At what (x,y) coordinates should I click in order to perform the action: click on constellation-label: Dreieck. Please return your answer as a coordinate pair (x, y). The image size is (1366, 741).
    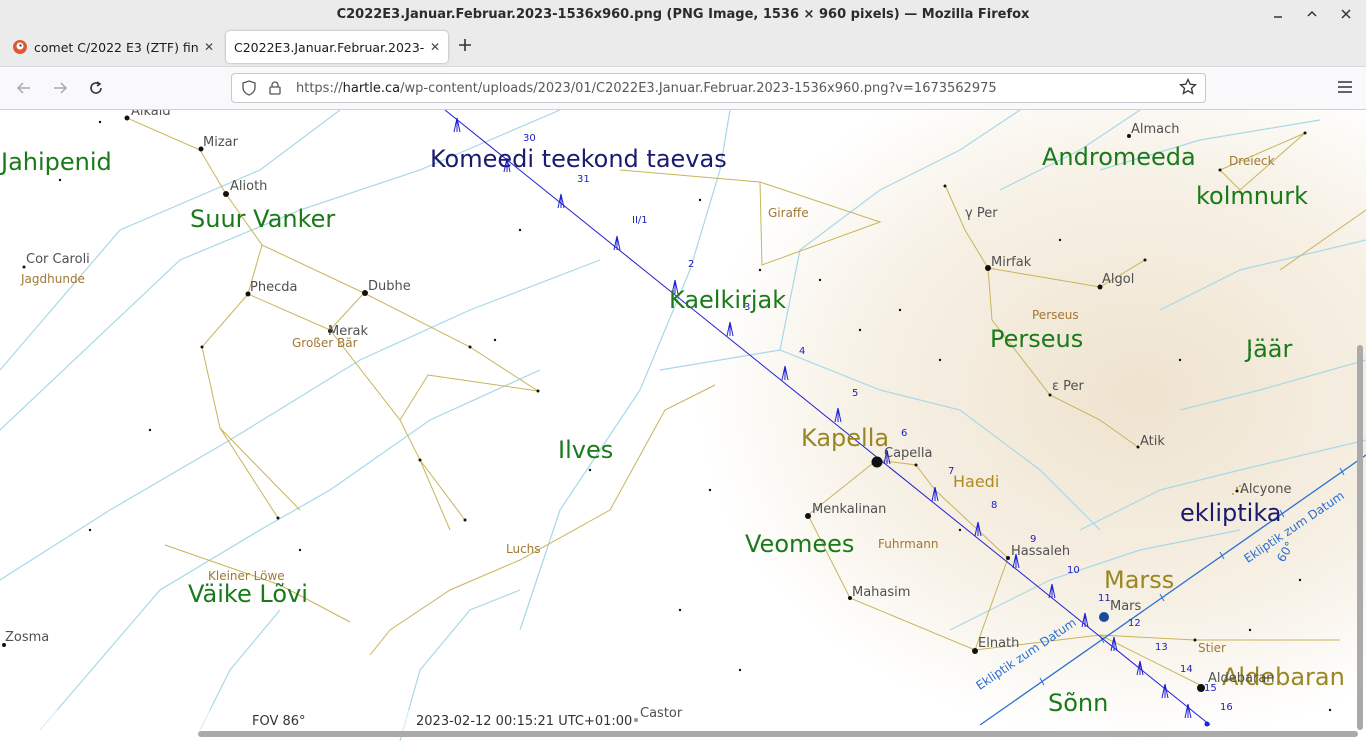
    Looking at the image, I should click on (1252, 161).